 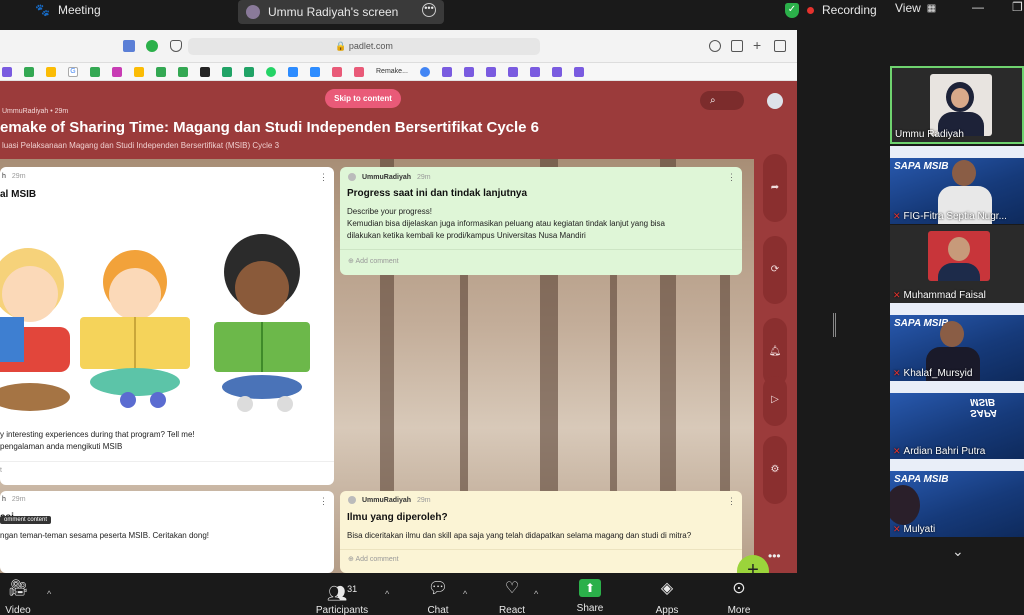 What do you see at coordinates (342, 597) in the screenshot?
I see `participants-button: 👥︎31 Participants` at bounding box center [342, 597].